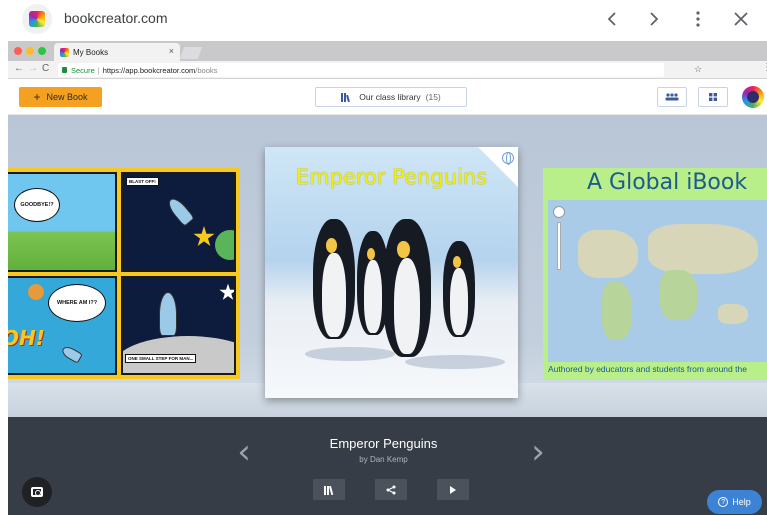  I want to click on speech-bubble: WHERE AM I??, so click(77, 302).